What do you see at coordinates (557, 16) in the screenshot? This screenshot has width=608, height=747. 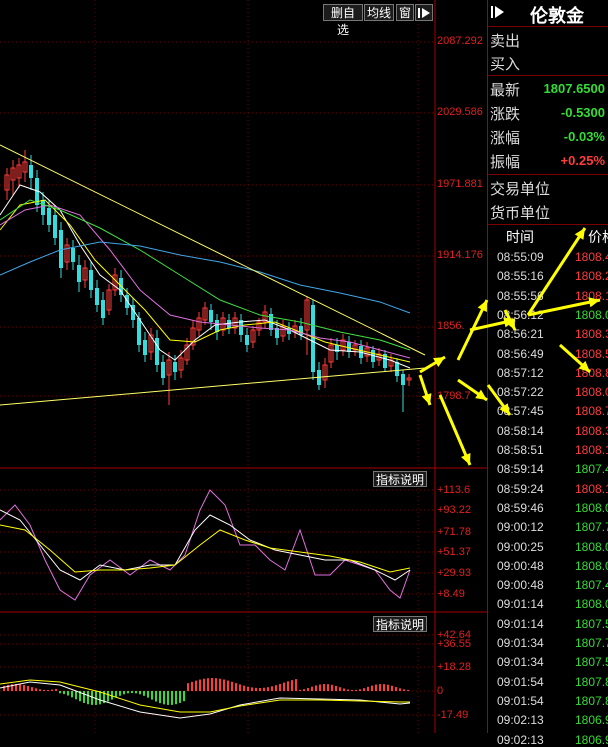 I see `instrument-title: 伦敦金` at bounding box center [557, 16].